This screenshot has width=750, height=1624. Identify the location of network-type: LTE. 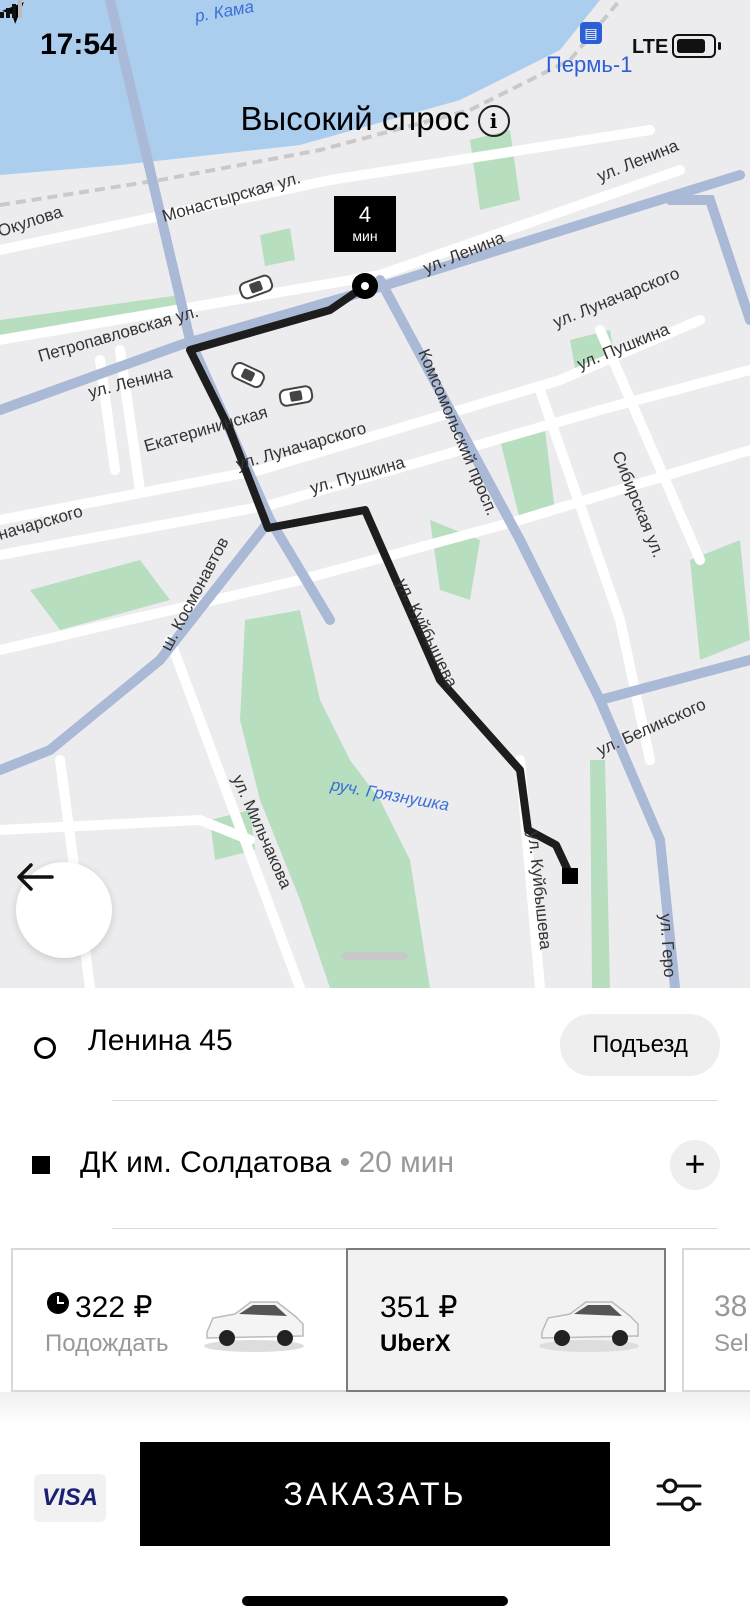
(650, 47).